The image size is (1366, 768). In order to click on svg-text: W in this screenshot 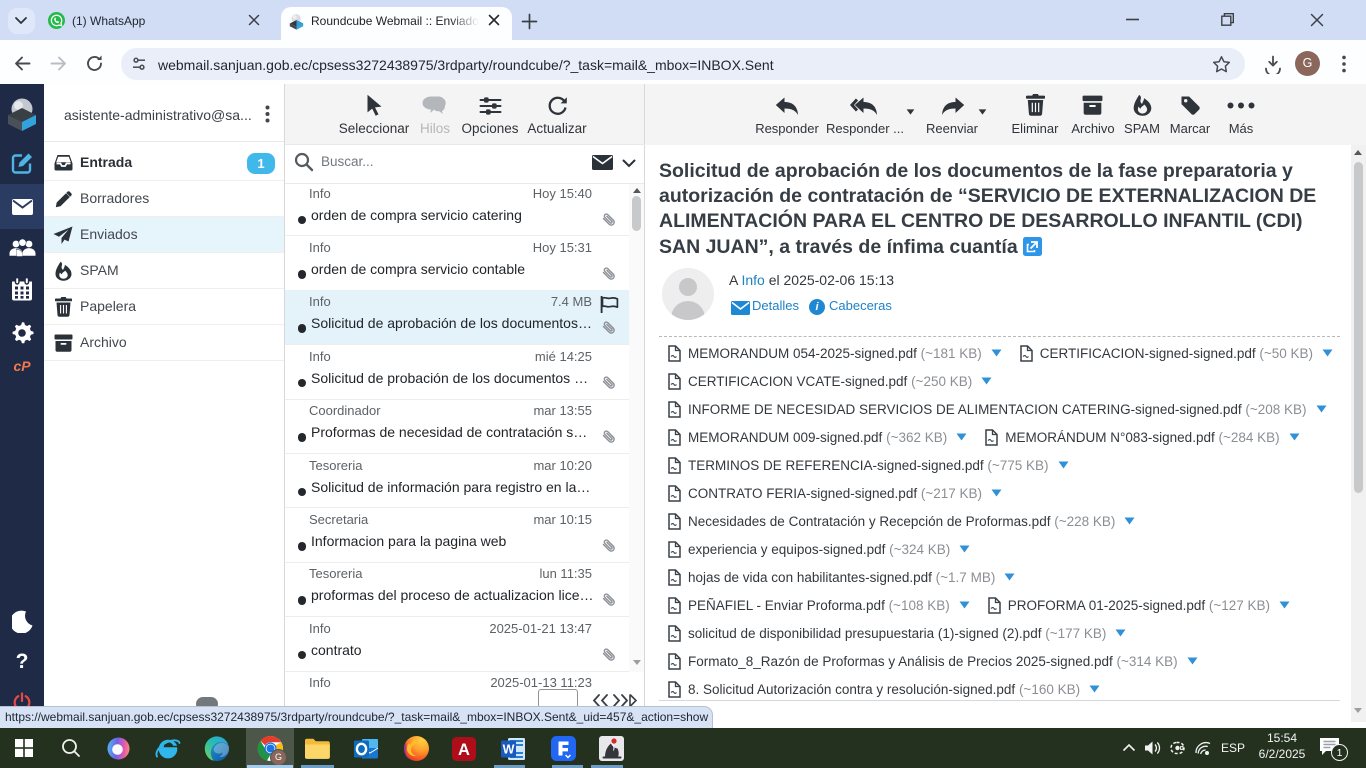, I will do `click(509, 750)`.